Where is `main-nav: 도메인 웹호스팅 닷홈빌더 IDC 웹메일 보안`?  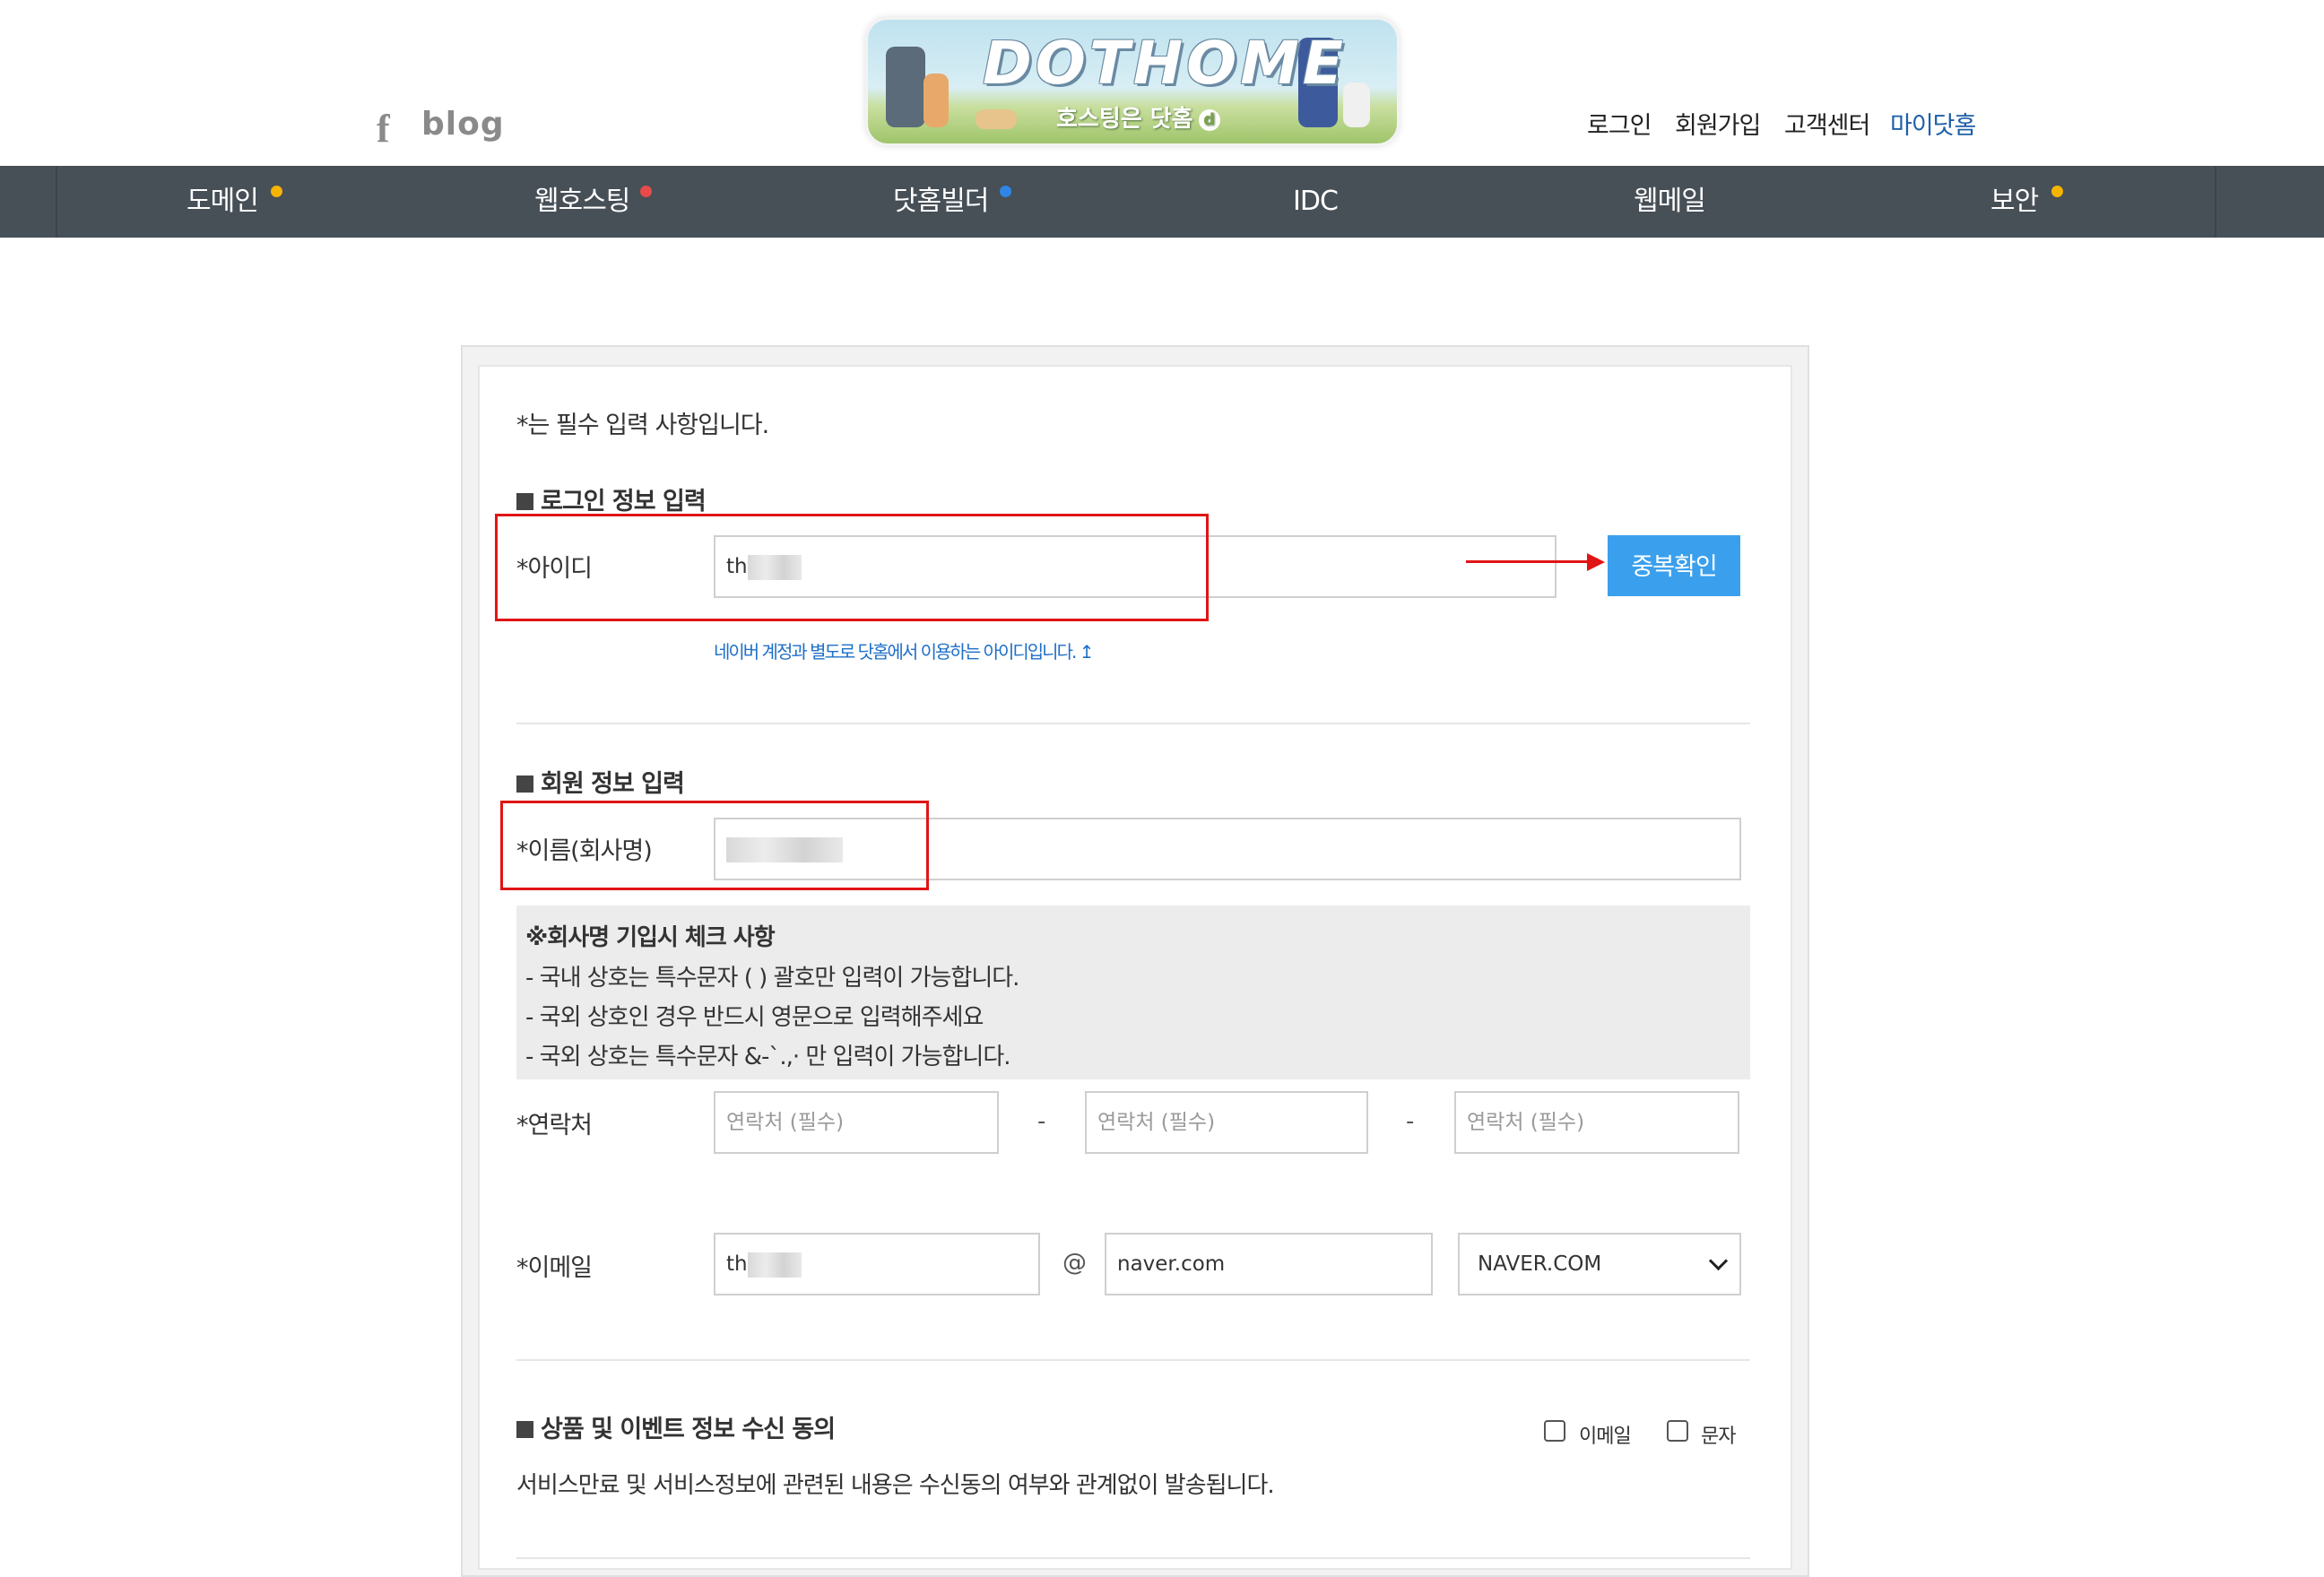
main-nav: 도메인 웹호스팅 닷홈빌더 IDC 웹메일 보안 is located at coordinates (1162, 202).